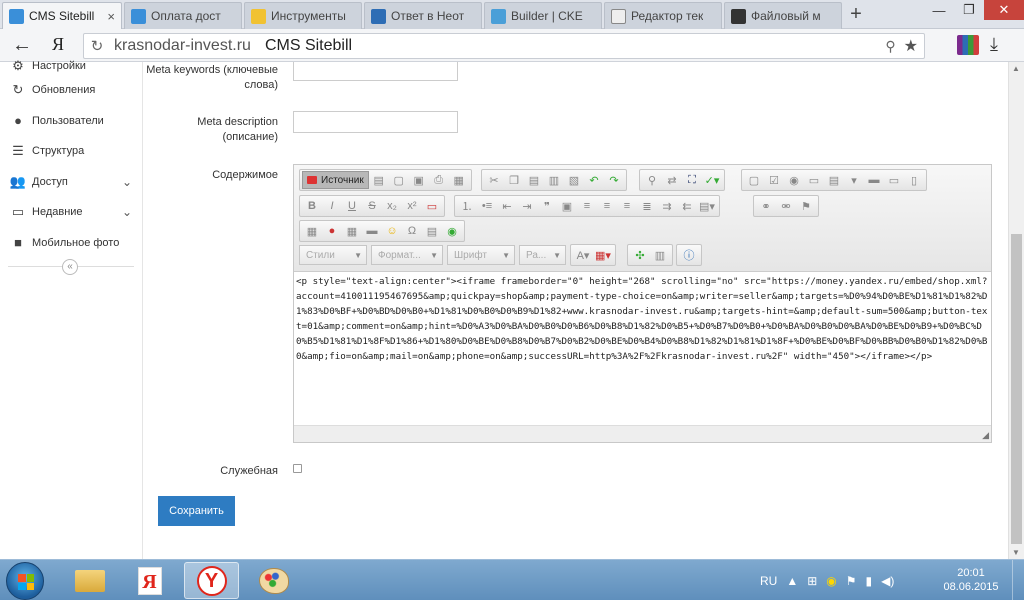 This screenshot has width=1024, height=600. Describe the element at coordinates (712, 180) in the screenshot. I see `spellcheck-icon: ✓▾` at that location.